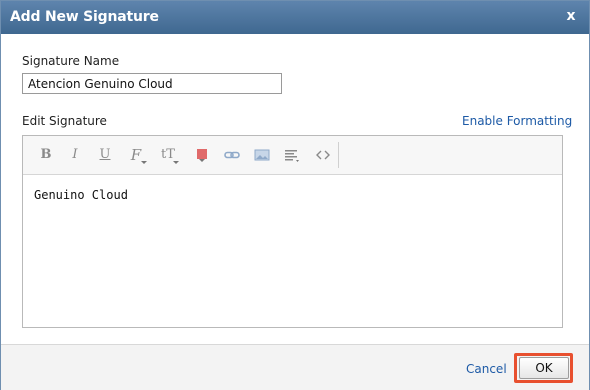  What do you see at coordinates (81, 195) in the screenshot?
I see `signature-content: Genuino Cloud` at bounding box center [81, 195].